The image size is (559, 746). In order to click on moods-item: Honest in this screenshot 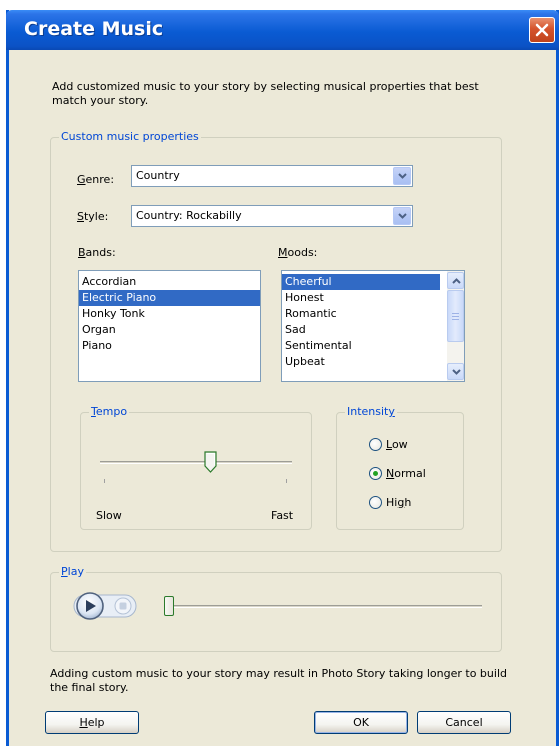, I will do `click(373, 298)`.